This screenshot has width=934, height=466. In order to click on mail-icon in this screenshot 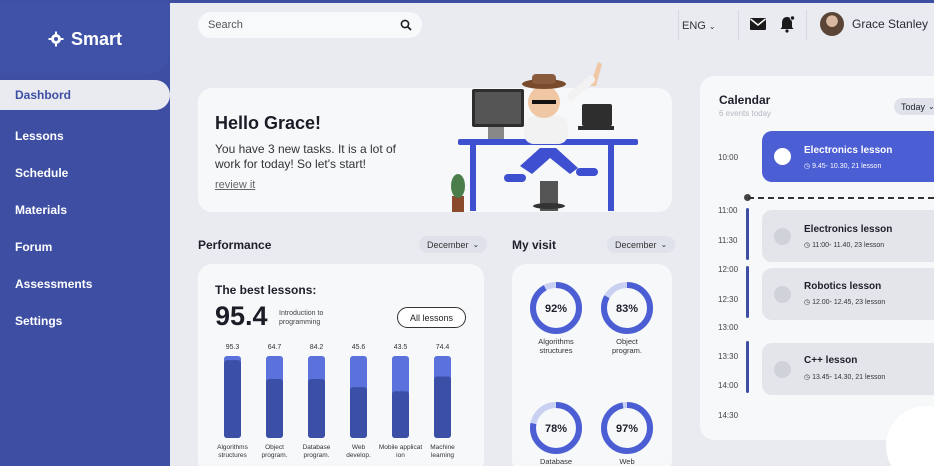, I will do `click(758, 24)`.